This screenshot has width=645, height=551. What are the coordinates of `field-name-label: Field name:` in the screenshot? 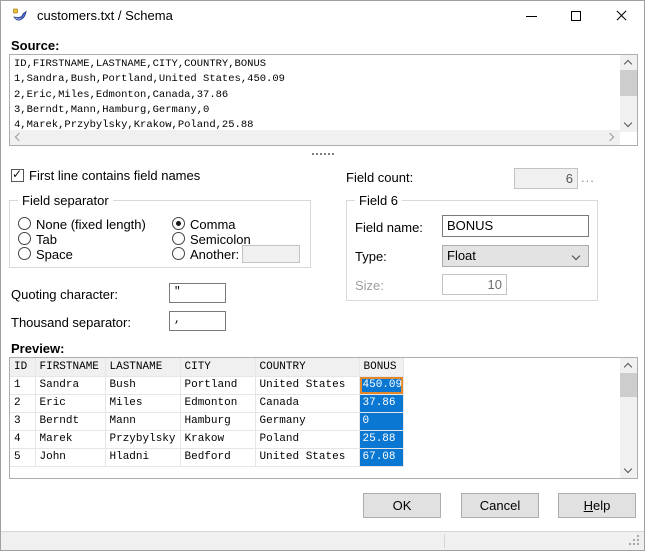 It's located at (389, 227).